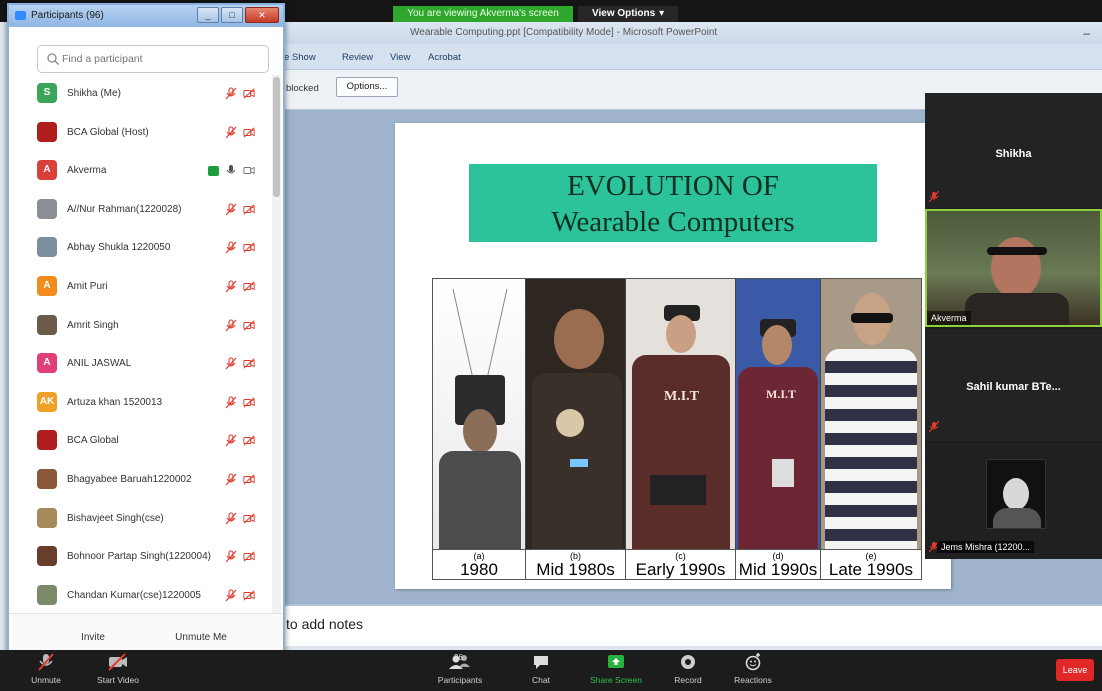 The height and width of the screenshot is (691, 1102). Describe the element at coordinates (753, 671) in the screenshot. I see `reactions-button: Reactions` at that location.